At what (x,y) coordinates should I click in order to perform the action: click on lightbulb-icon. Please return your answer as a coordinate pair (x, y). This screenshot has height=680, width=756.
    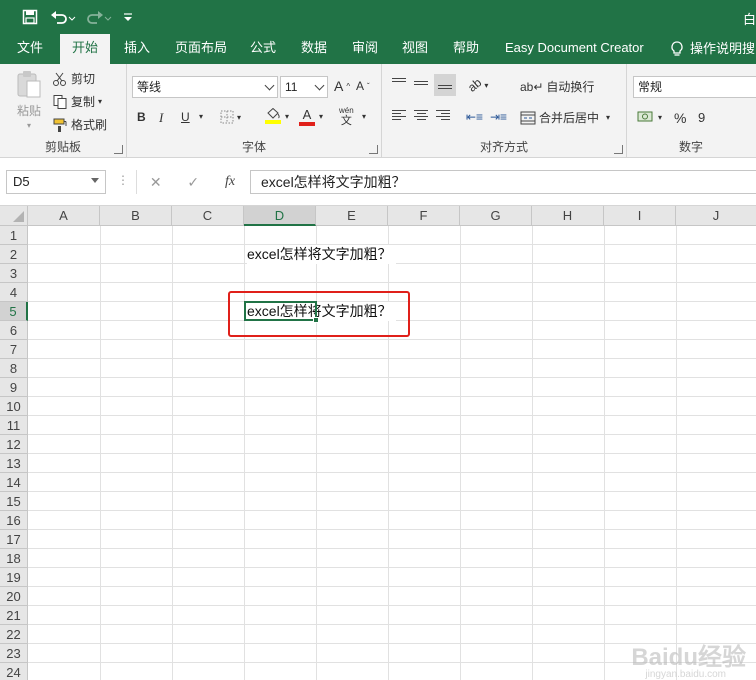
    Looking at the image, I should click on (677, 48).